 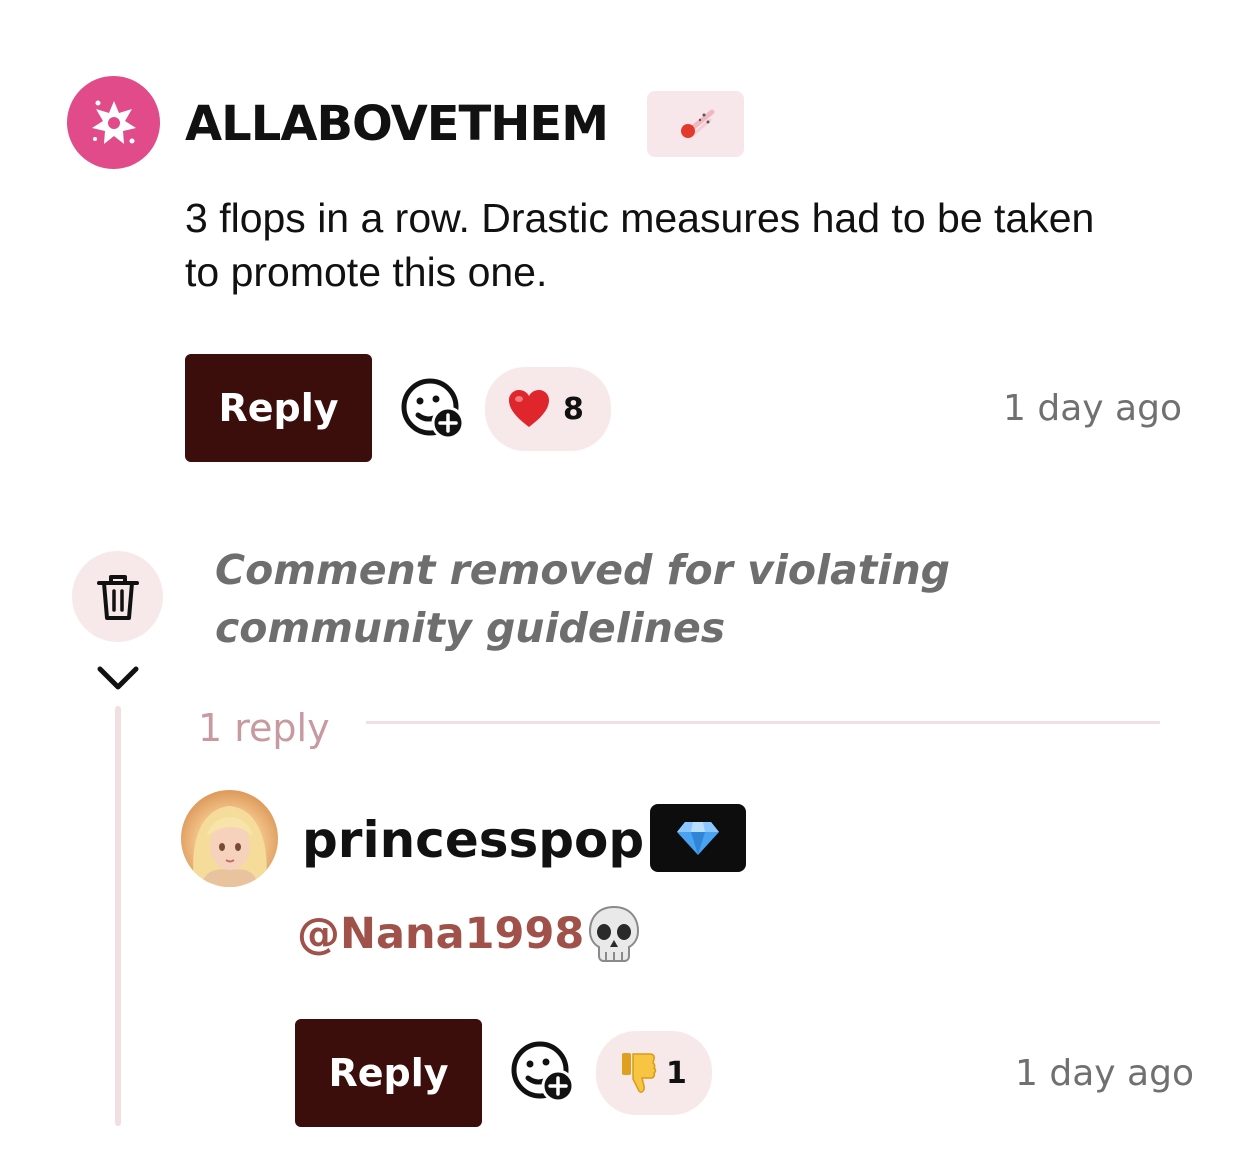 I want to click on user-avatar, so click(x=113, y=122).